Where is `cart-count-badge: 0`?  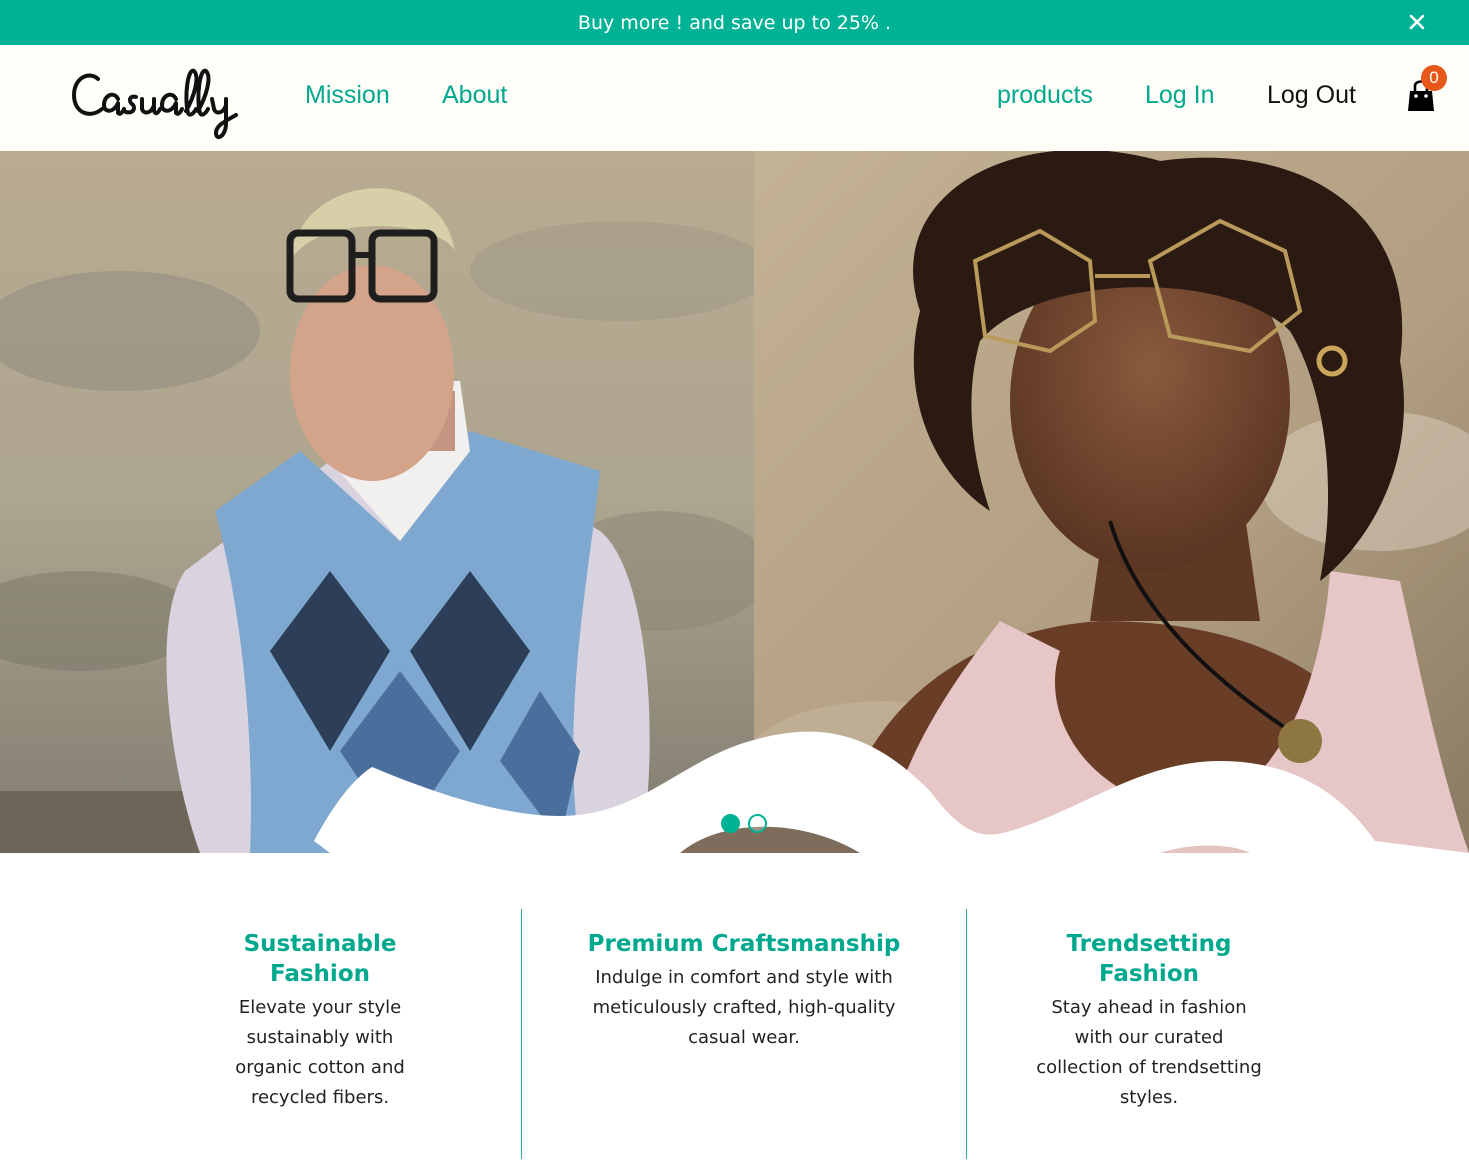 cart-count-badge: 0 is located at coordinates (1434, 78).